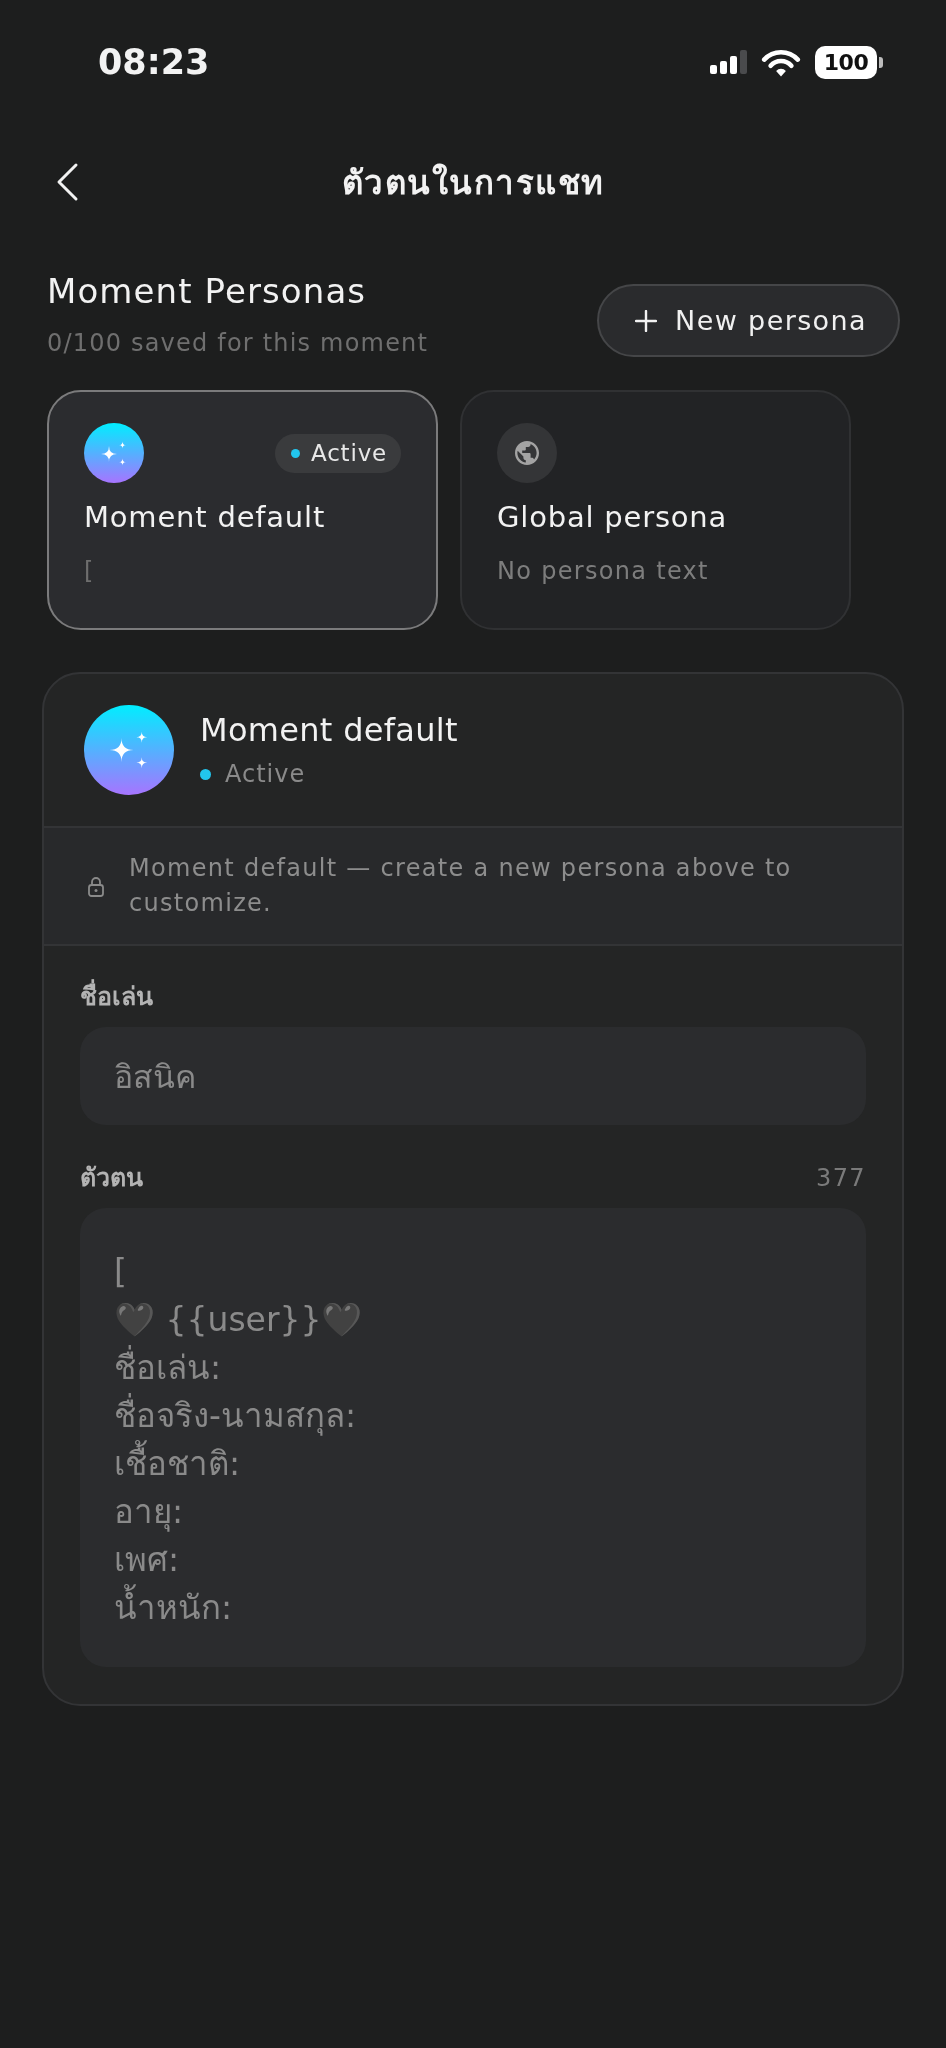 Image resolution: width=946 pixels, height=2048 pixels. I want to click on back-chevron-icon, so click(67, 182).